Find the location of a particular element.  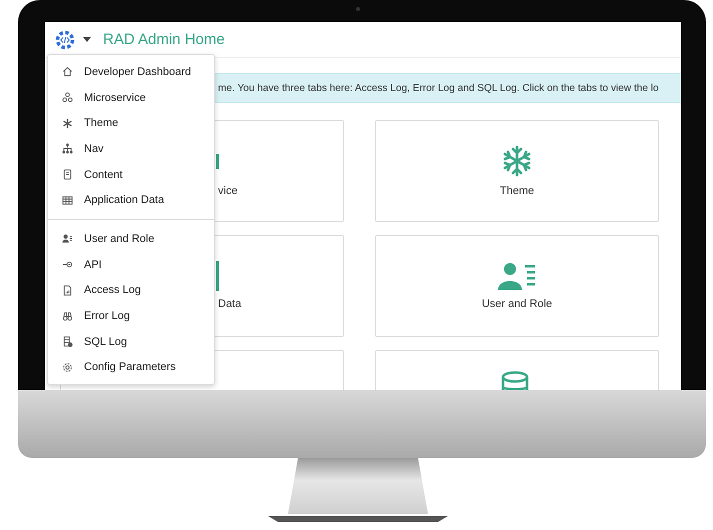

menu-item: User and Role is located at coordinates (131, 239).